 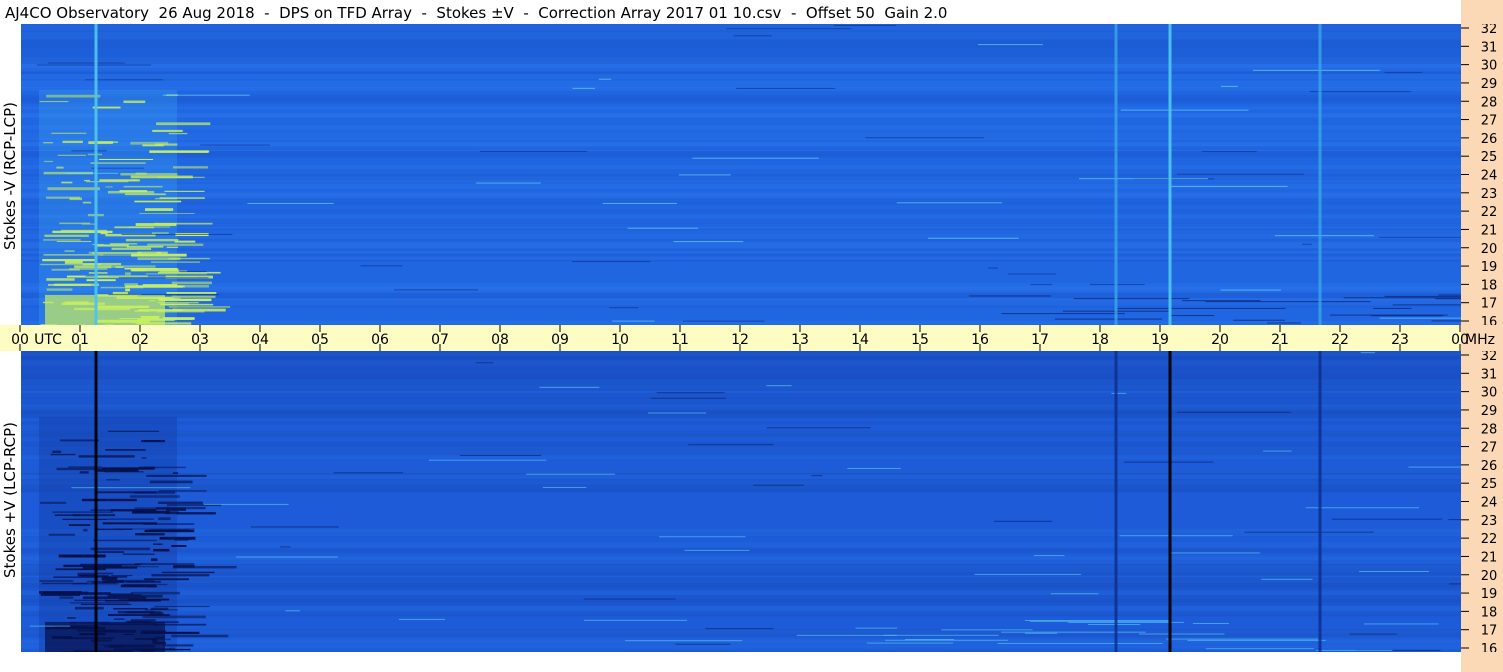 I want to click on time-tick-label: 23, so click(x=1400, y=340).